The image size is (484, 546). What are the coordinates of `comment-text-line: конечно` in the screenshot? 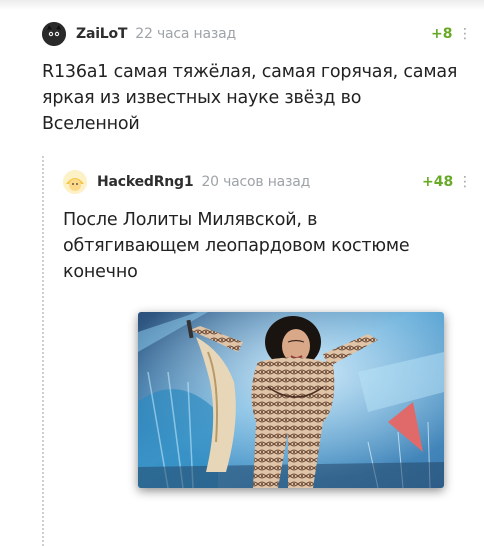 It's located at (100, 272).